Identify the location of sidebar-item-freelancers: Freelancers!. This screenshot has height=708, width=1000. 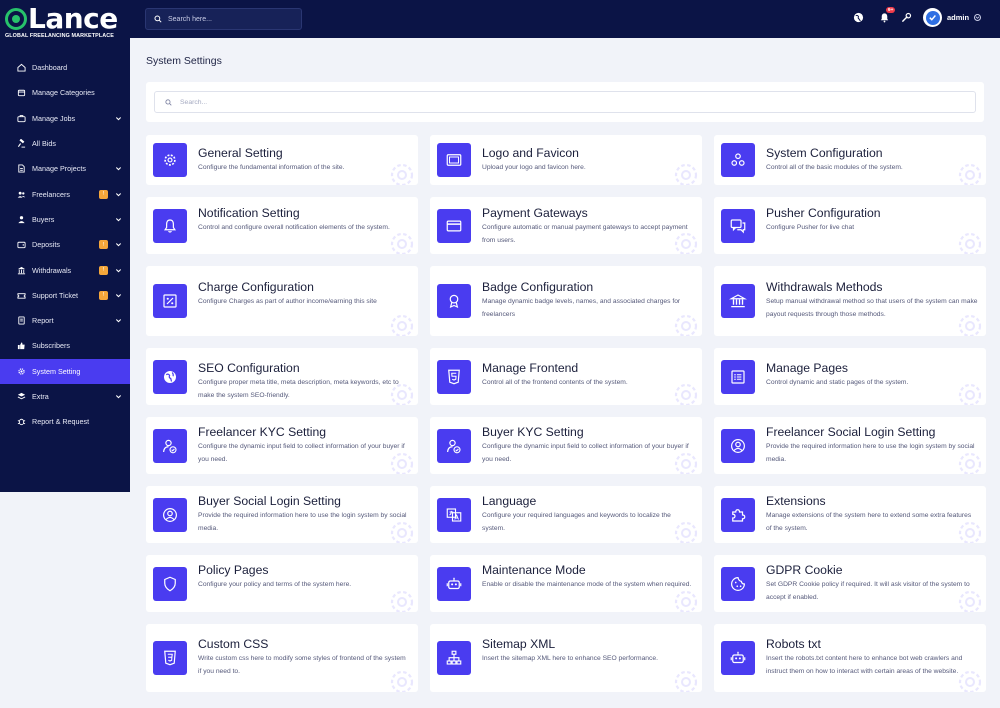
(65, 193).